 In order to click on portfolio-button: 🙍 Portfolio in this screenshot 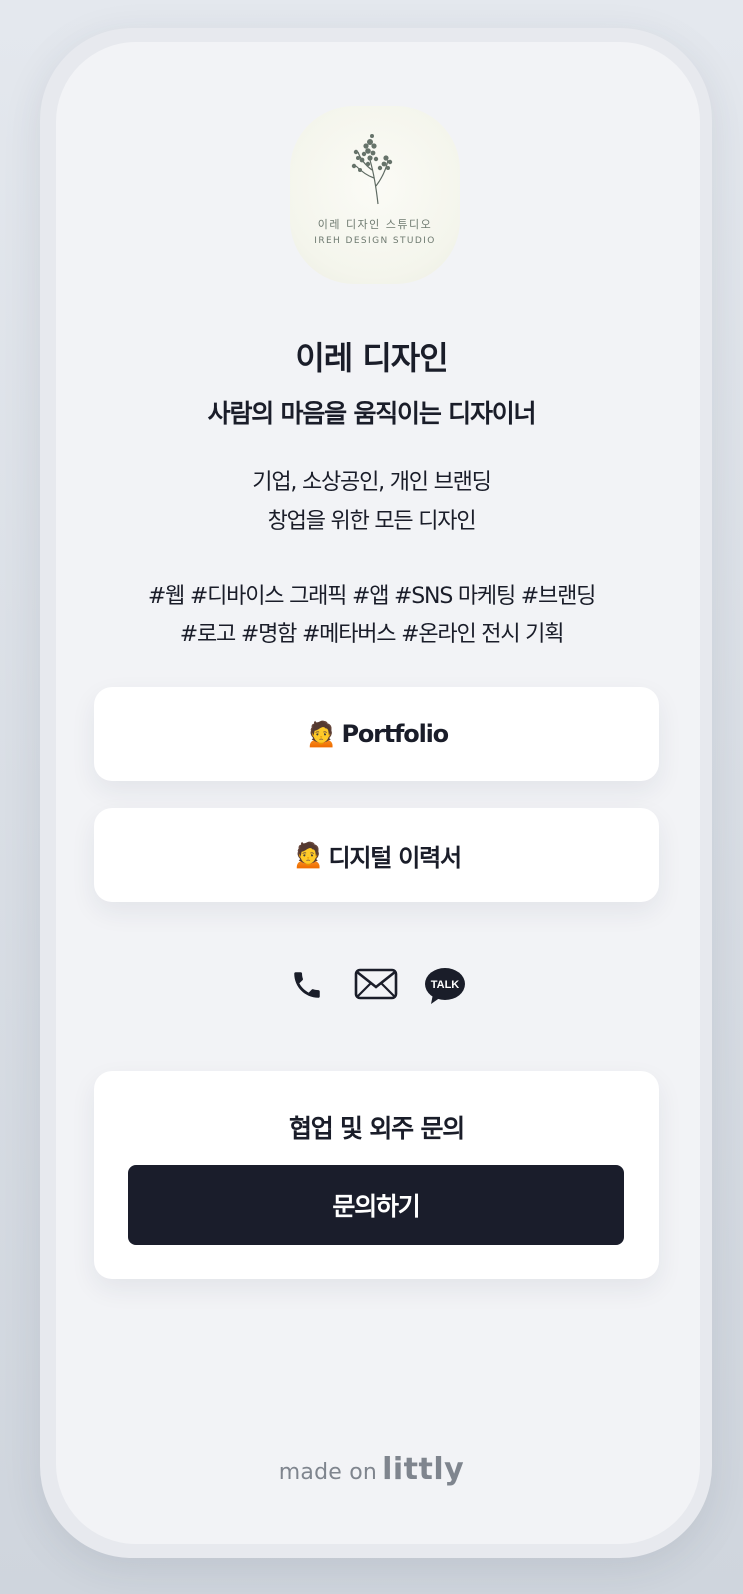, I will do `click(376, 734)`.